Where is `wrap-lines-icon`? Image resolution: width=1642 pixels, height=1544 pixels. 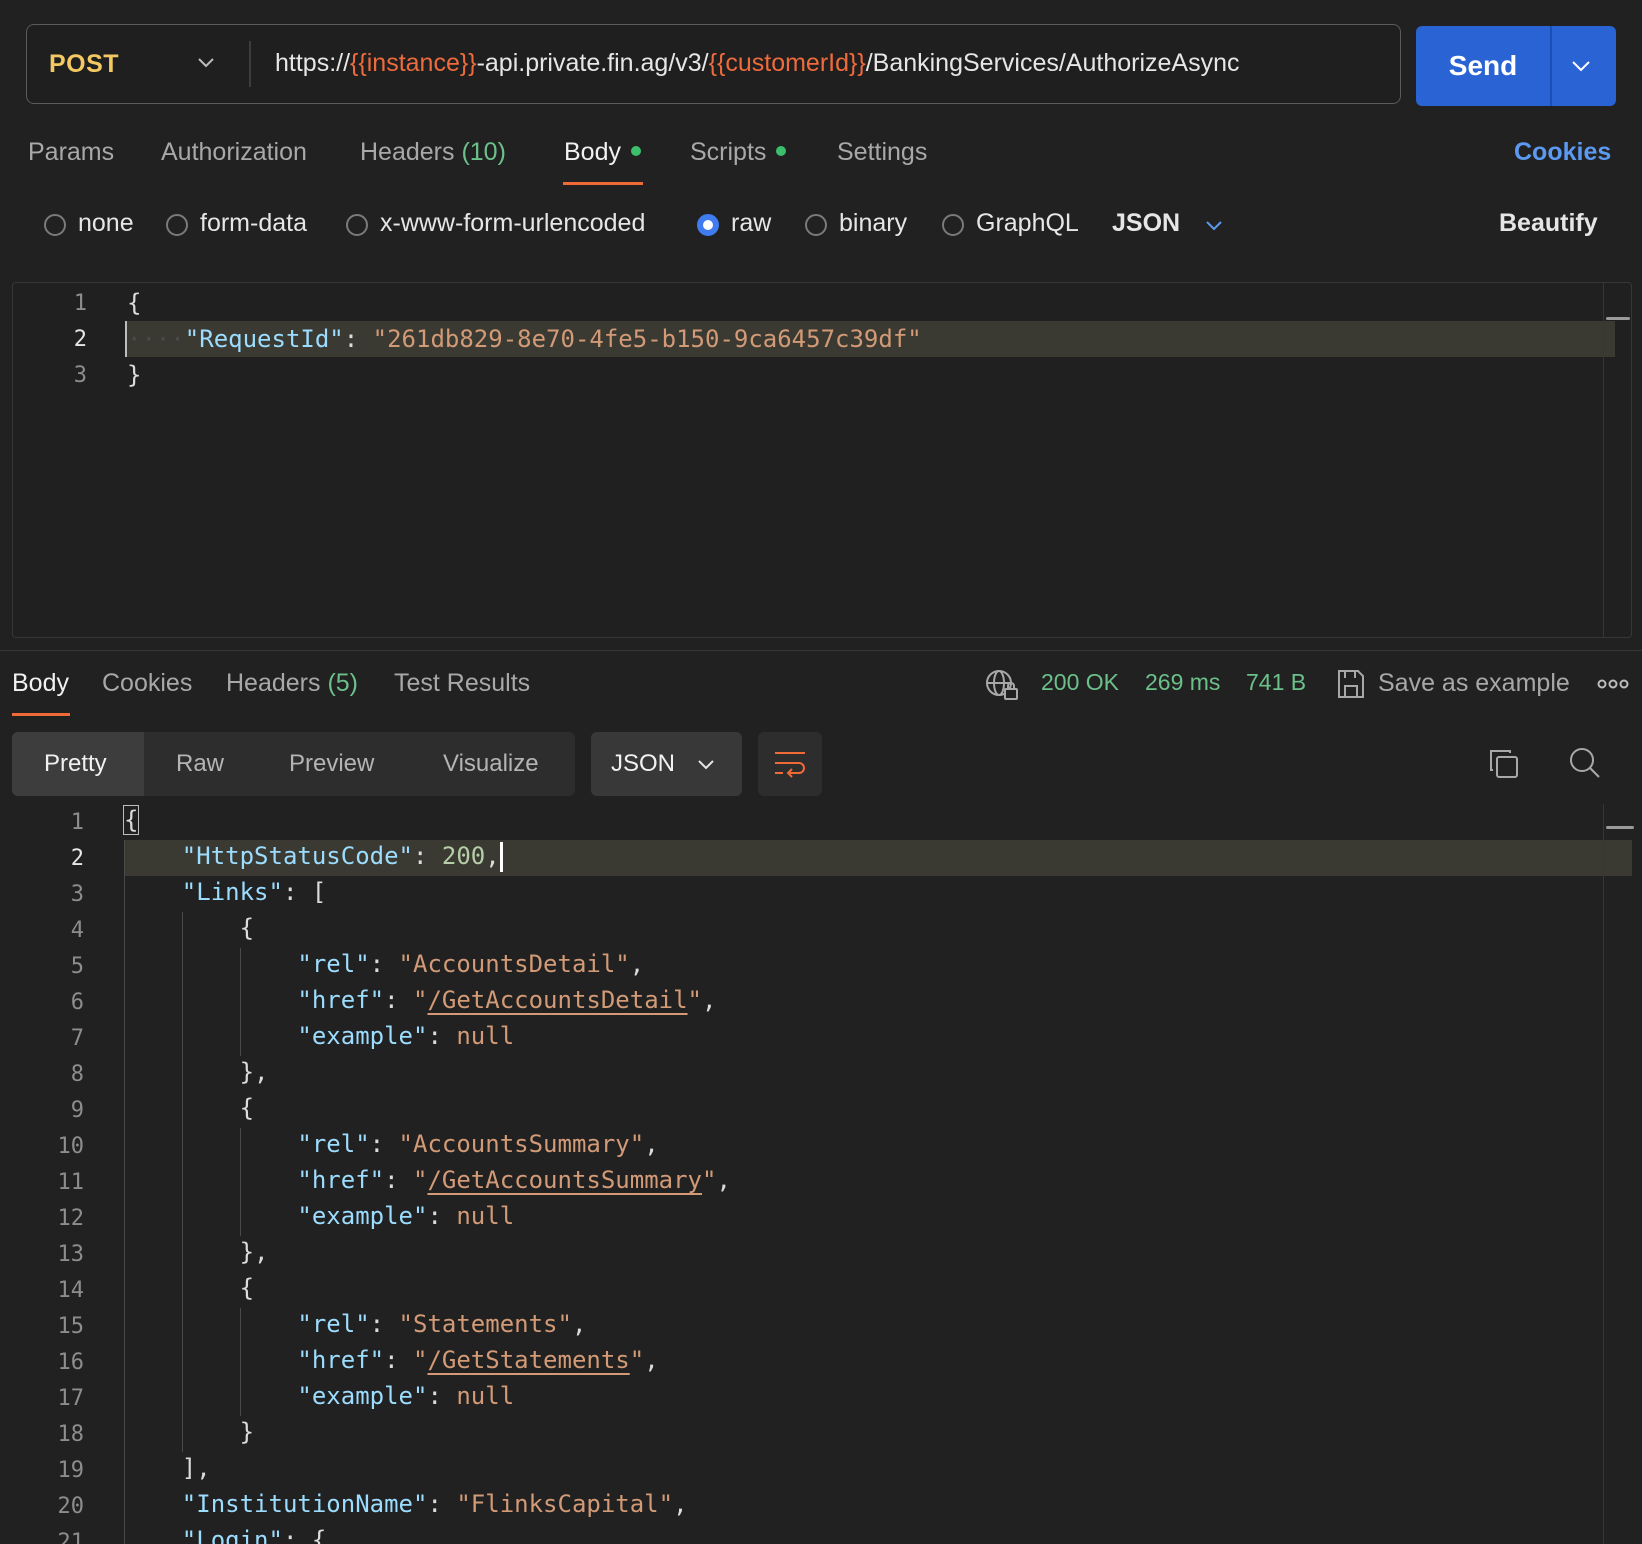 wrap-lines-icon is located at coordinates (790, 765).